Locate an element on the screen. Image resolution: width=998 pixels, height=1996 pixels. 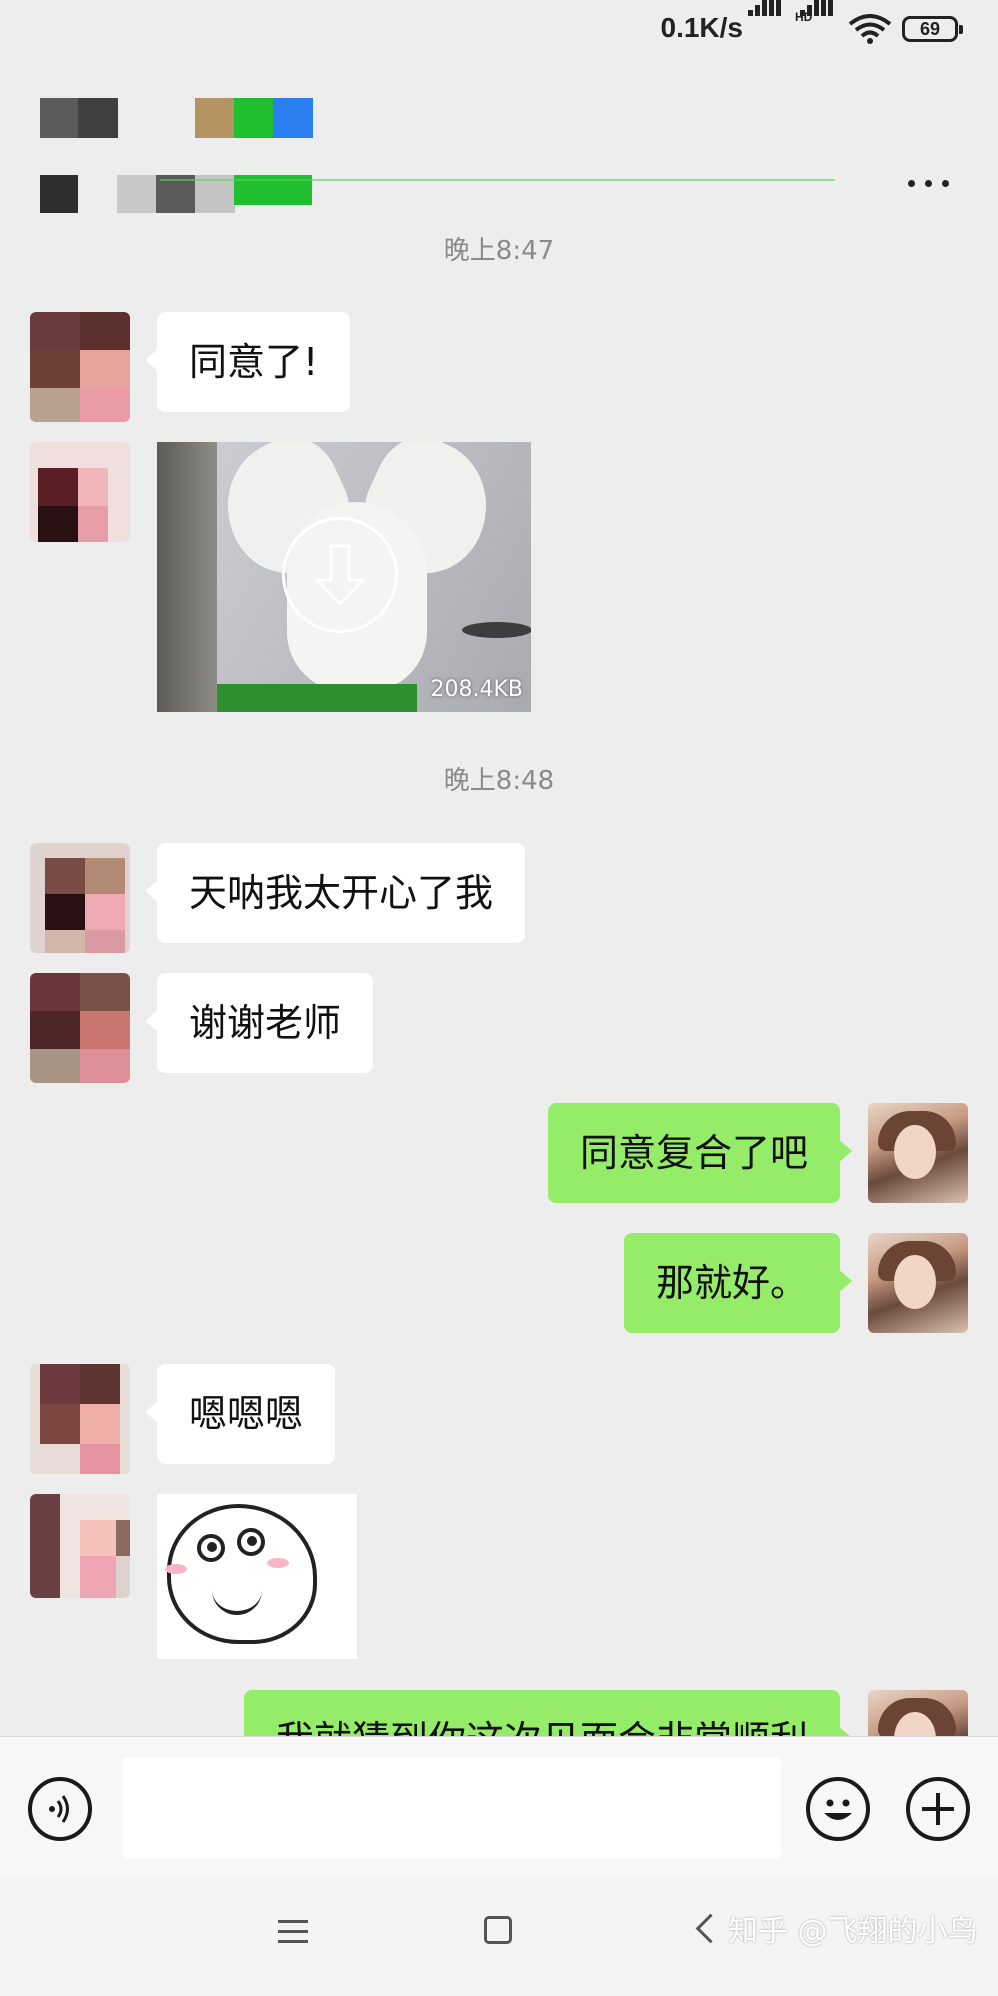
more-dots-icon is located at coordinates (929, 183).